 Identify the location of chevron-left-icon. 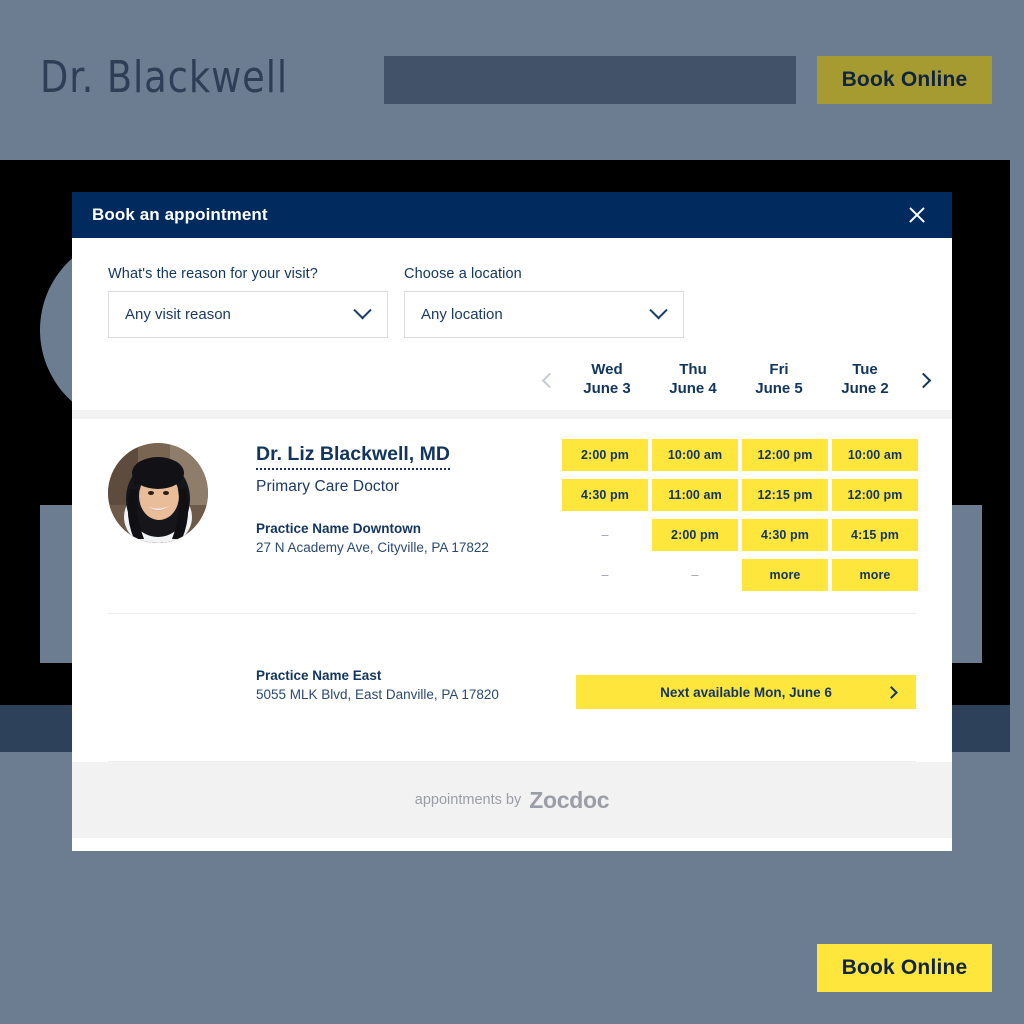
(549, 380).